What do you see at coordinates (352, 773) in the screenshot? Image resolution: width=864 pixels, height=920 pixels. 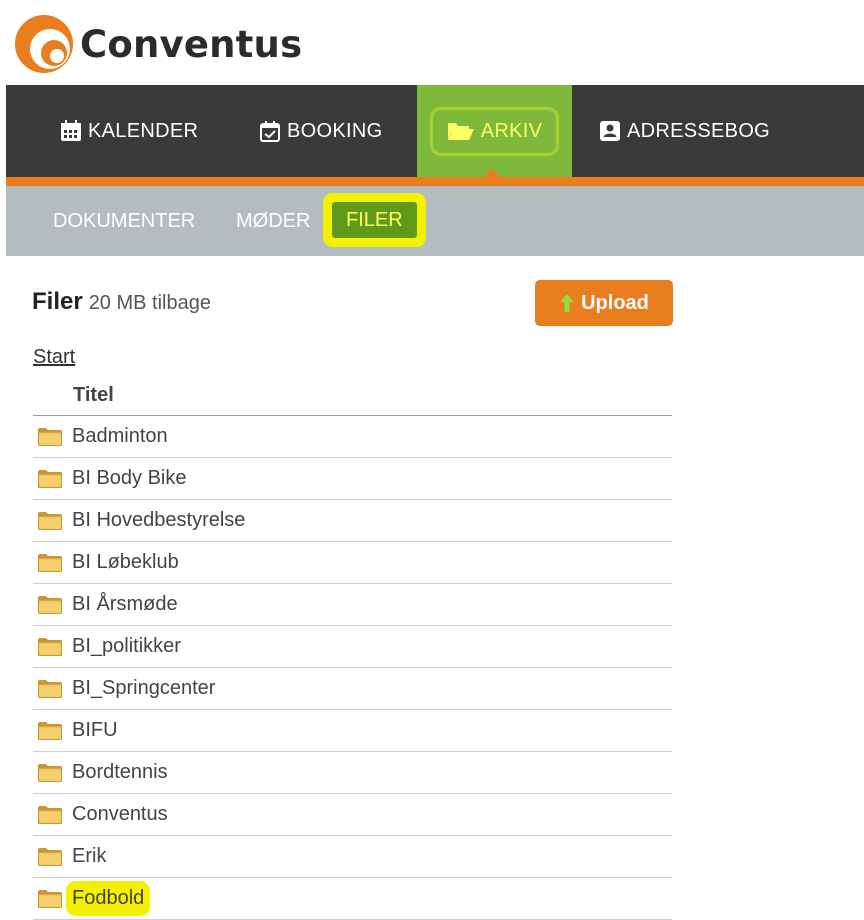 I see `table-row: Bordtennis` at bounding box center [352, 773].